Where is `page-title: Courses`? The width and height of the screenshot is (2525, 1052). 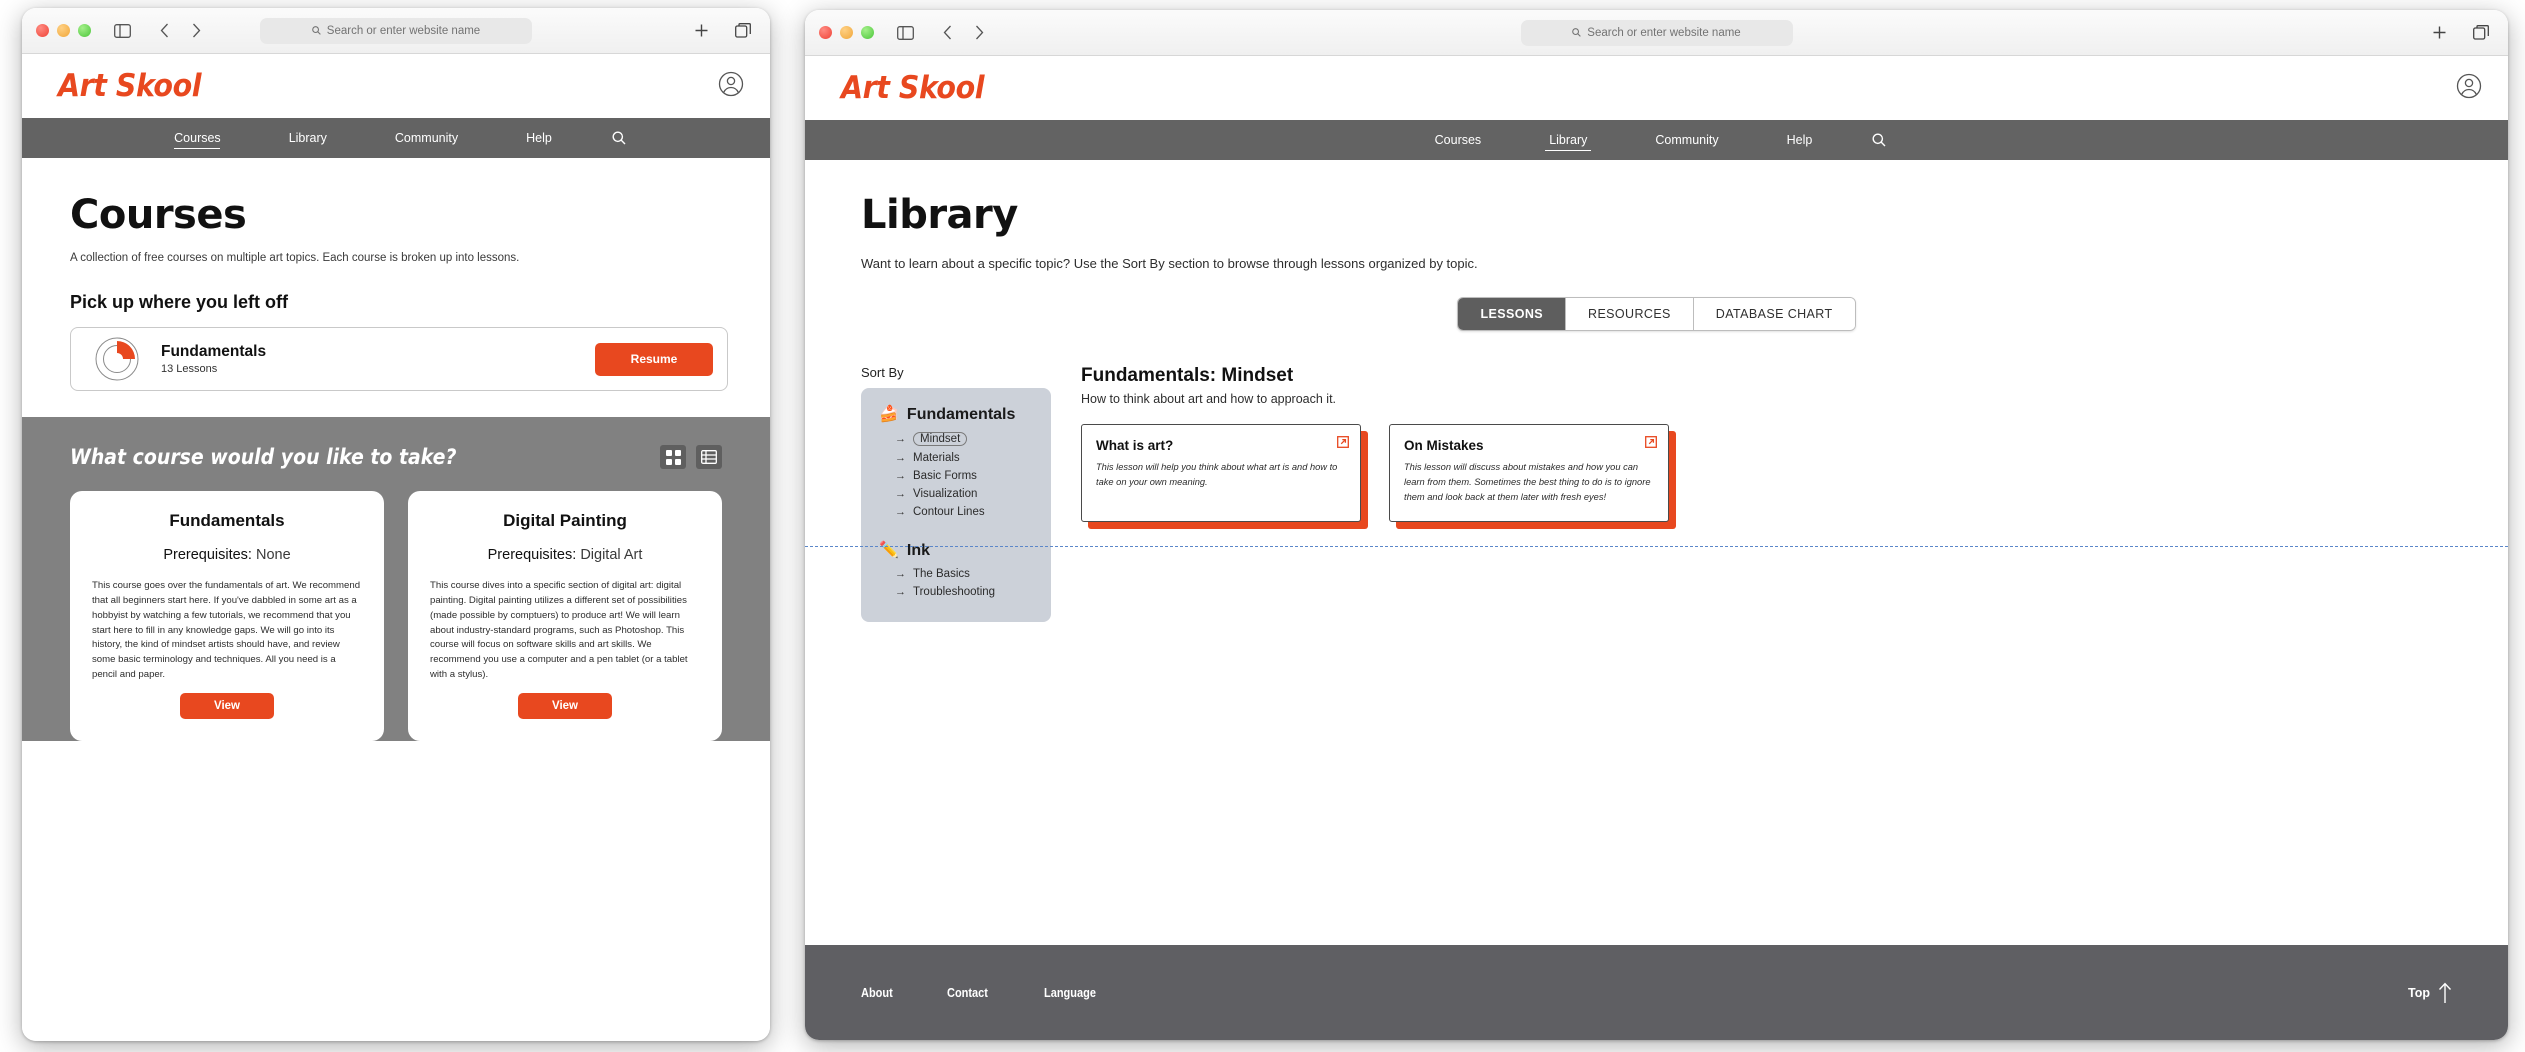
page-title: Courses is located at coordinates (158, 215).